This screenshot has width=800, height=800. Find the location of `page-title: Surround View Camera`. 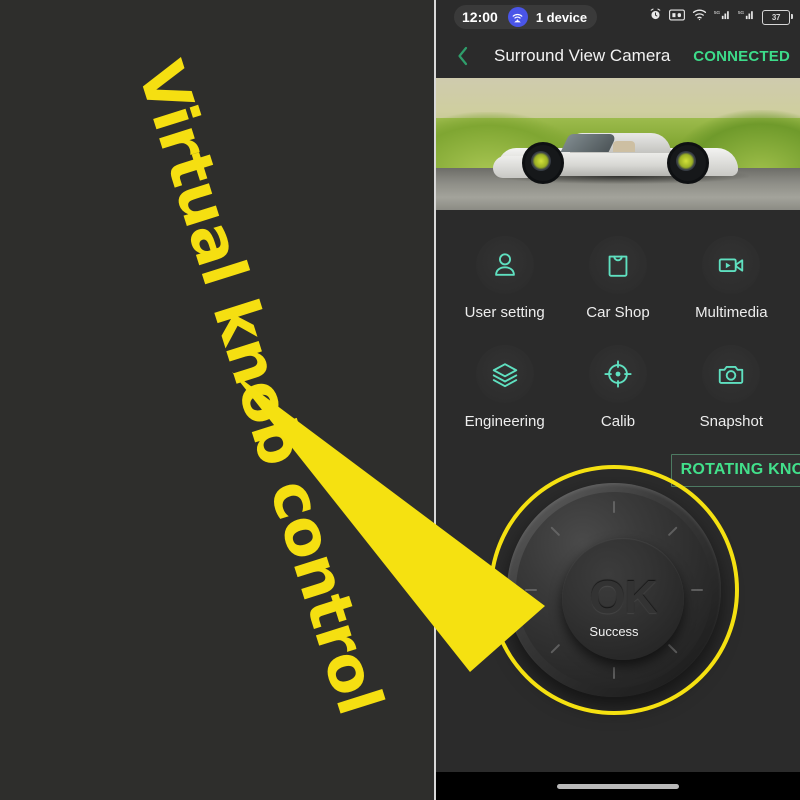

page-title: Surround View Camera is located at coordinates (582, 55).